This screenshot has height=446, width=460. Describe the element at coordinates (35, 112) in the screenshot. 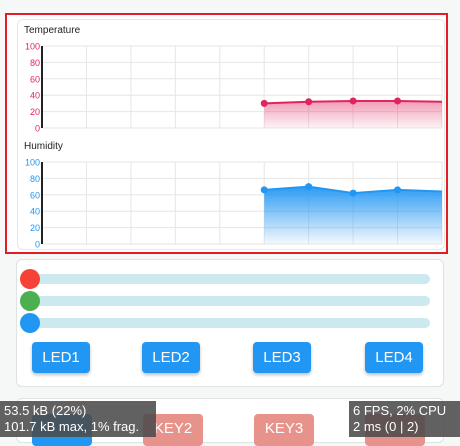

I see `temperature-y-tick-label: 20` at that location.